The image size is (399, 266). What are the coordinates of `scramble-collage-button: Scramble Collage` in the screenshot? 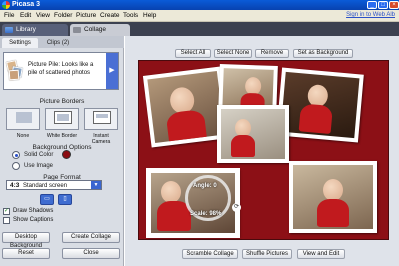 It's located at (210, 254).